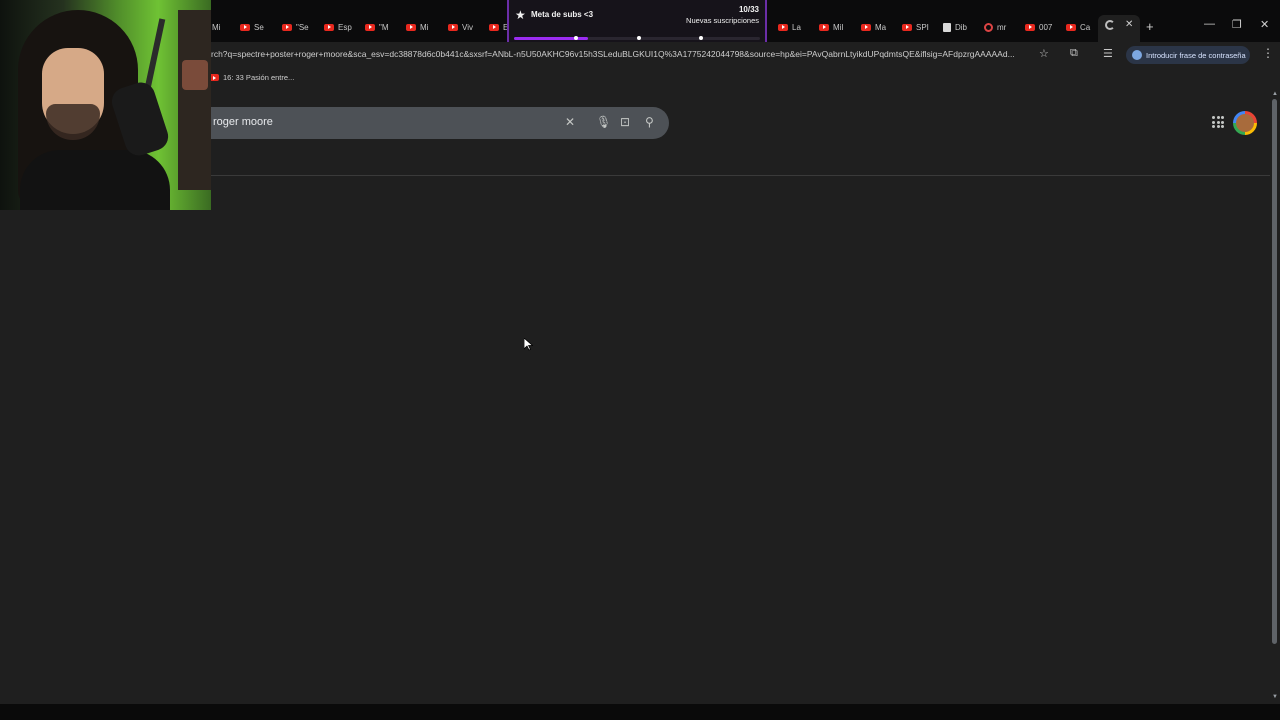  What do you see at coordinates (1245, 123) in the screenshot?
I see `account-avatar` at bounding box center [1245, 123].